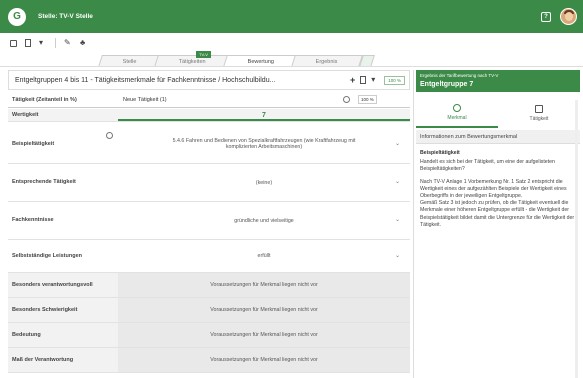 This screenshot has height=378, width=583. Describe the element at coordinates (264, 220) in the screenshot. I see `row-value: gründliche und vielseitige` at that location.